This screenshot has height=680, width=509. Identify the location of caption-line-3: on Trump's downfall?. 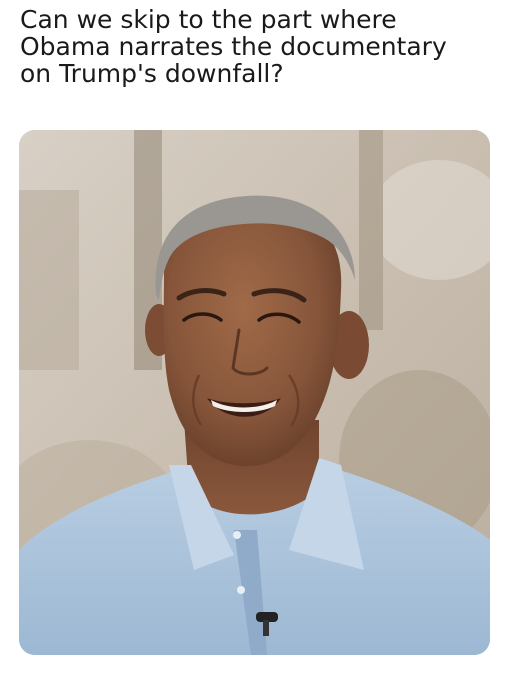
(152, 73).